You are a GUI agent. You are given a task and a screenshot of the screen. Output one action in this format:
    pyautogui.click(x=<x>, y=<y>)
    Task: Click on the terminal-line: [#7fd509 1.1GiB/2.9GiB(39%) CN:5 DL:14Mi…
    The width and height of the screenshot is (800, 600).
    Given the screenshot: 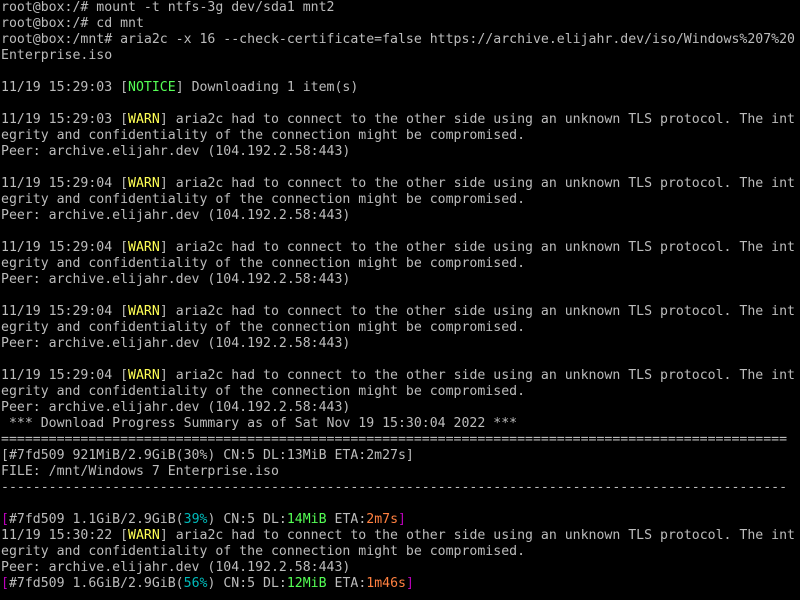 What is the action you would take?
    pyautogui.click(x=400, y=520)
    